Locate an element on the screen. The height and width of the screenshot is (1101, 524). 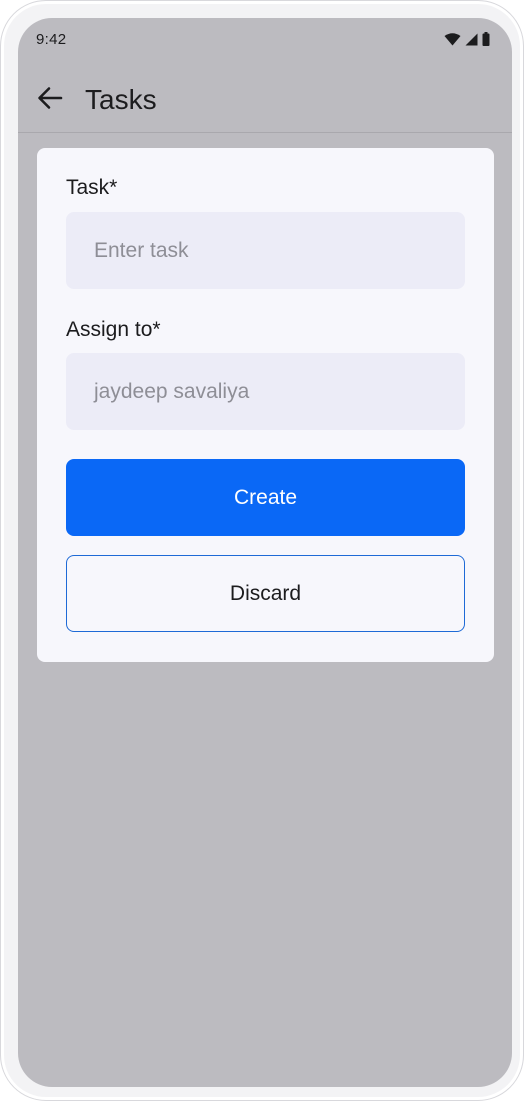
back-button is located at coordinates (50, 100).